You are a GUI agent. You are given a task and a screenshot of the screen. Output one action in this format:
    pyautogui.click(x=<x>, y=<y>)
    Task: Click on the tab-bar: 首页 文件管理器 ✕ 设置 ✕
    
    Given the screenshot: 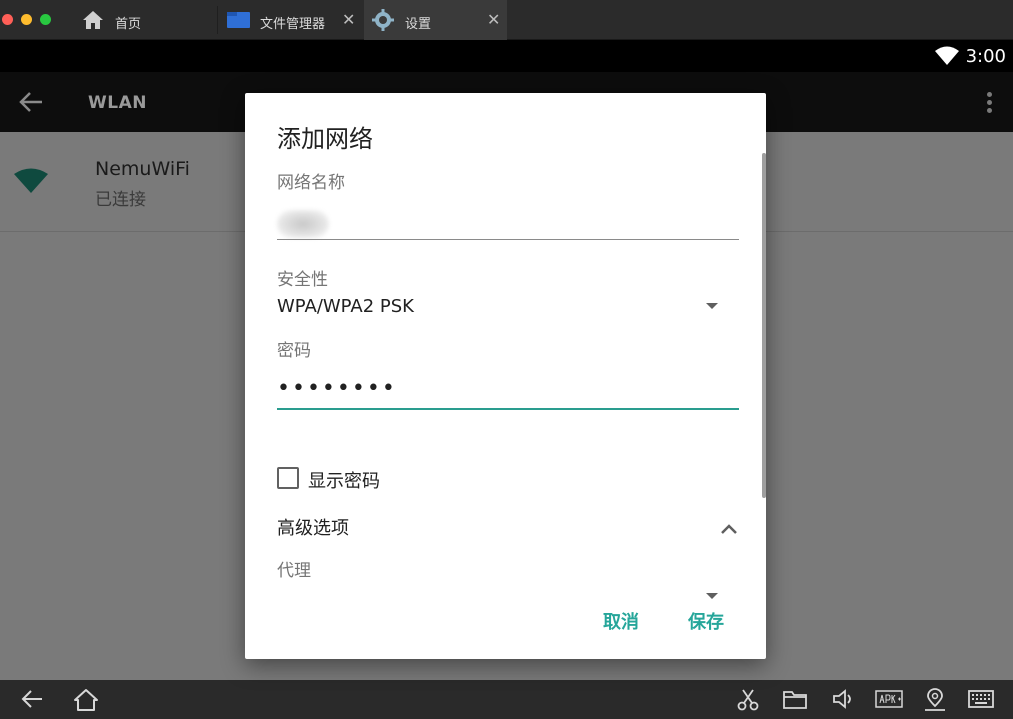 What is the action you would take?
    pyautogui.click(x=506, y=20)
    